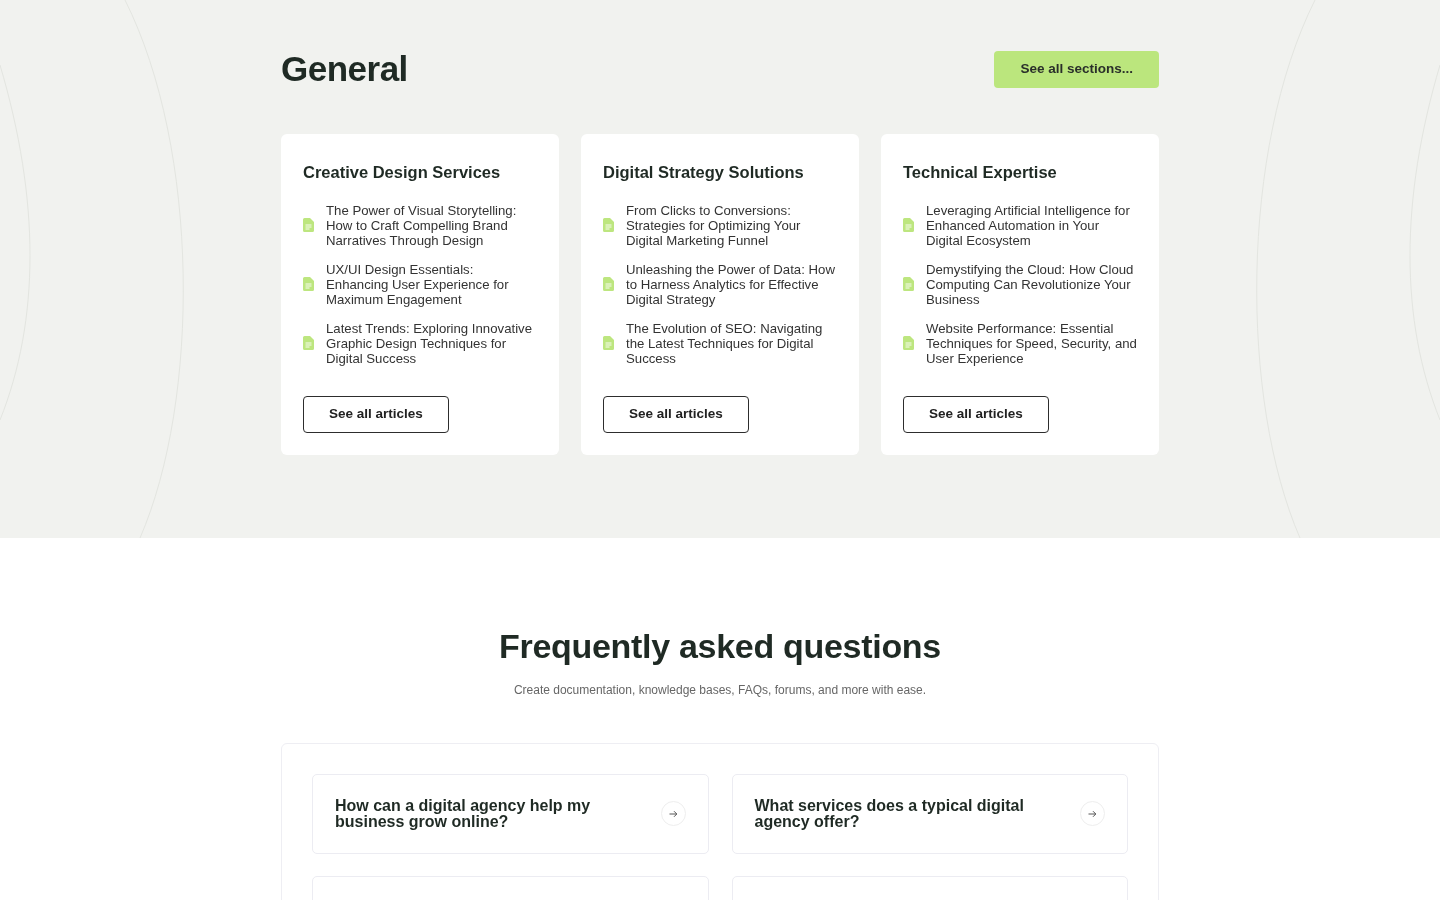 The image size is (1440, 900). I want to click on article-link: Unleashing the Power of Data: How to Harness Analytics for Effective Digital Strategy, so click(731, 284).